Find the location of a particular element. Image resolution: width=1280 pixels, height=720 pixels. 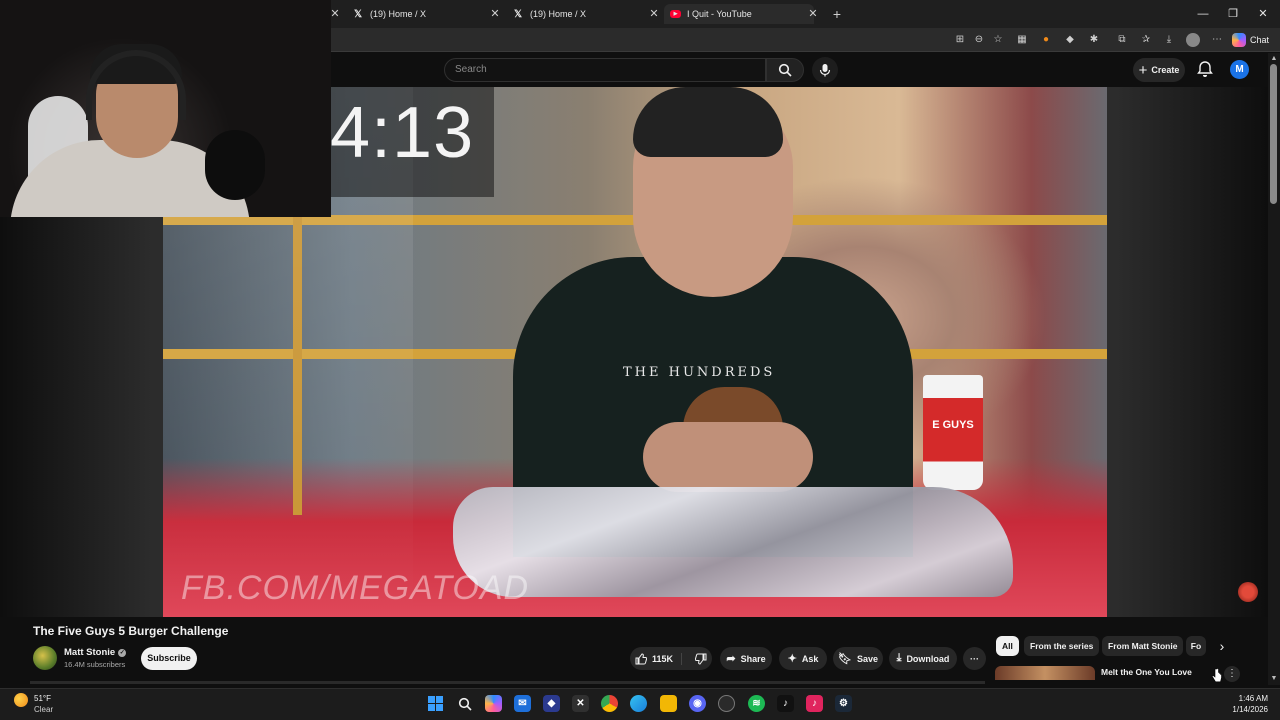

scroll-up-arrow-icon: ▲ is located at coordinates (1274, 59).